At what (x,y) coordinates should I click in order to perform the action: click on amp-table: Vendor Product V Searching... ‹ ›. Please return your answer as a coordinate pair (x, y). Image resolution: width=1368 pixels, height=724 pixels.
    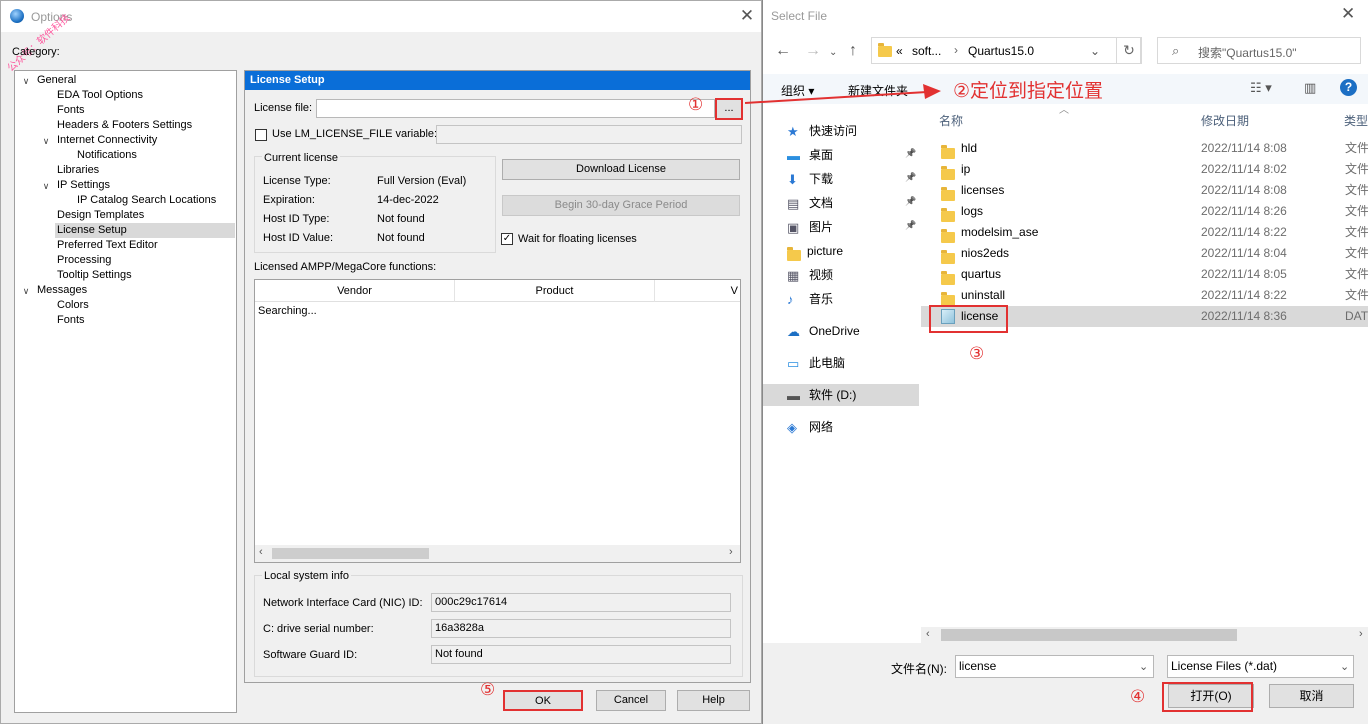
    Looking at the image, I should click on (497, 421).